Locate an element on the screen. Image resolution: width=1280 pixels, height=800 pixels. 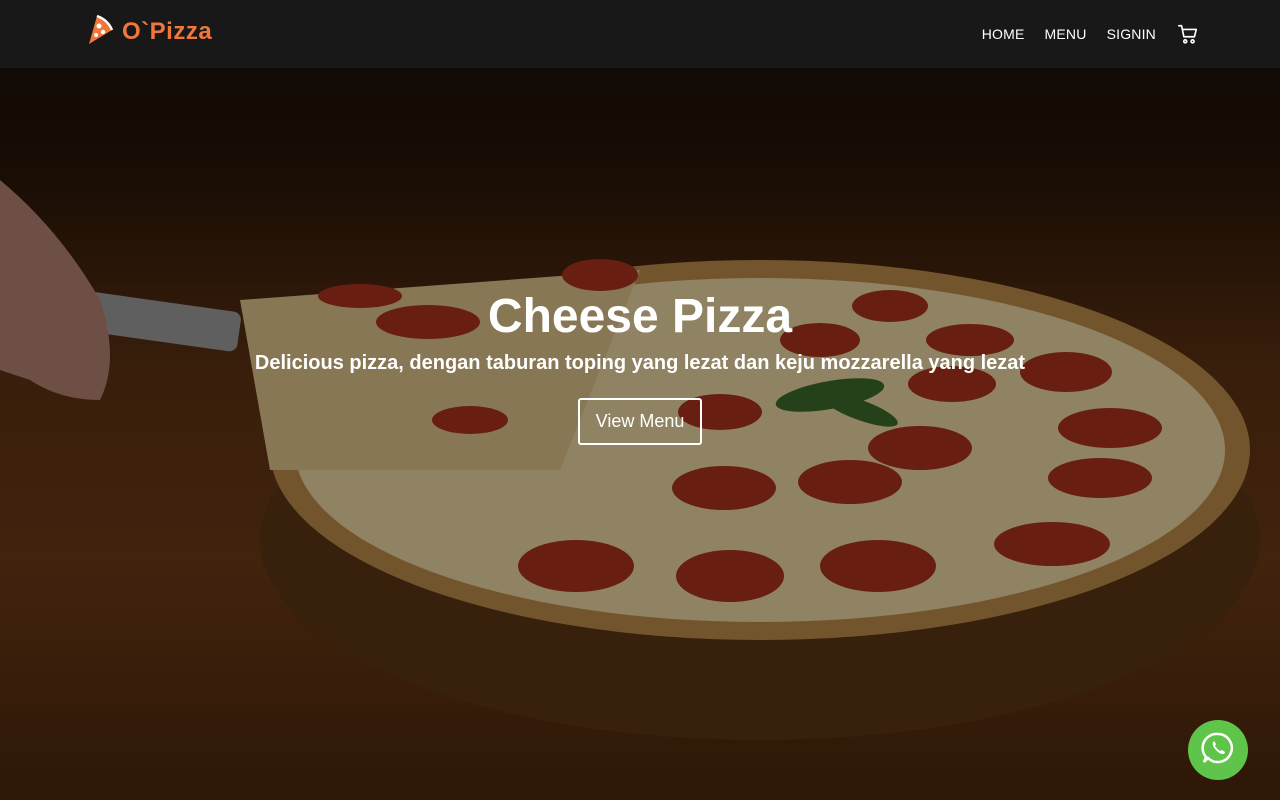
whatsapp-button is located at coordinates (1218, 750).